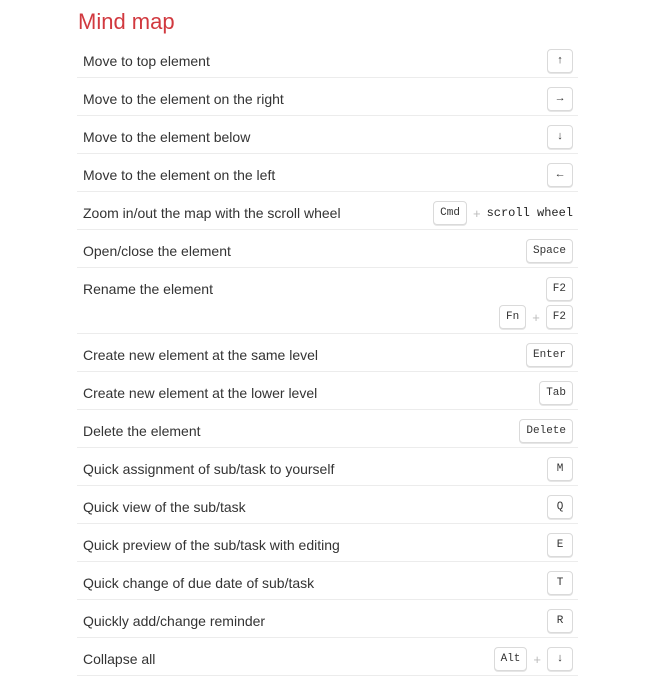 This screenshot has height=681, width=662. I want to click on shortcut-keys: M, so click(562, 466).